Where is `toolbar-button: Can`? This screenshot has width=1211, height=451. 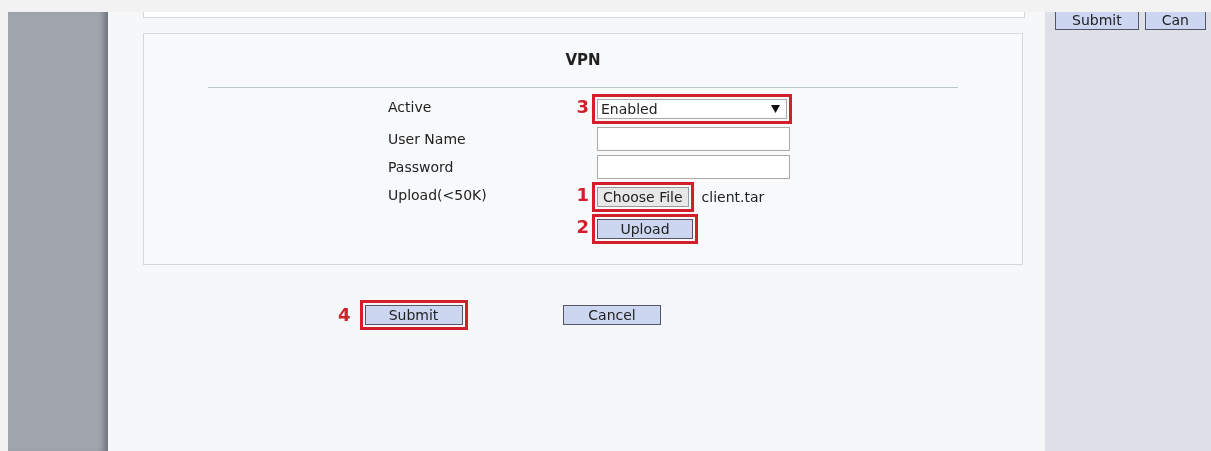
toolbar-button: Can is located at coordinates (1175, 21).